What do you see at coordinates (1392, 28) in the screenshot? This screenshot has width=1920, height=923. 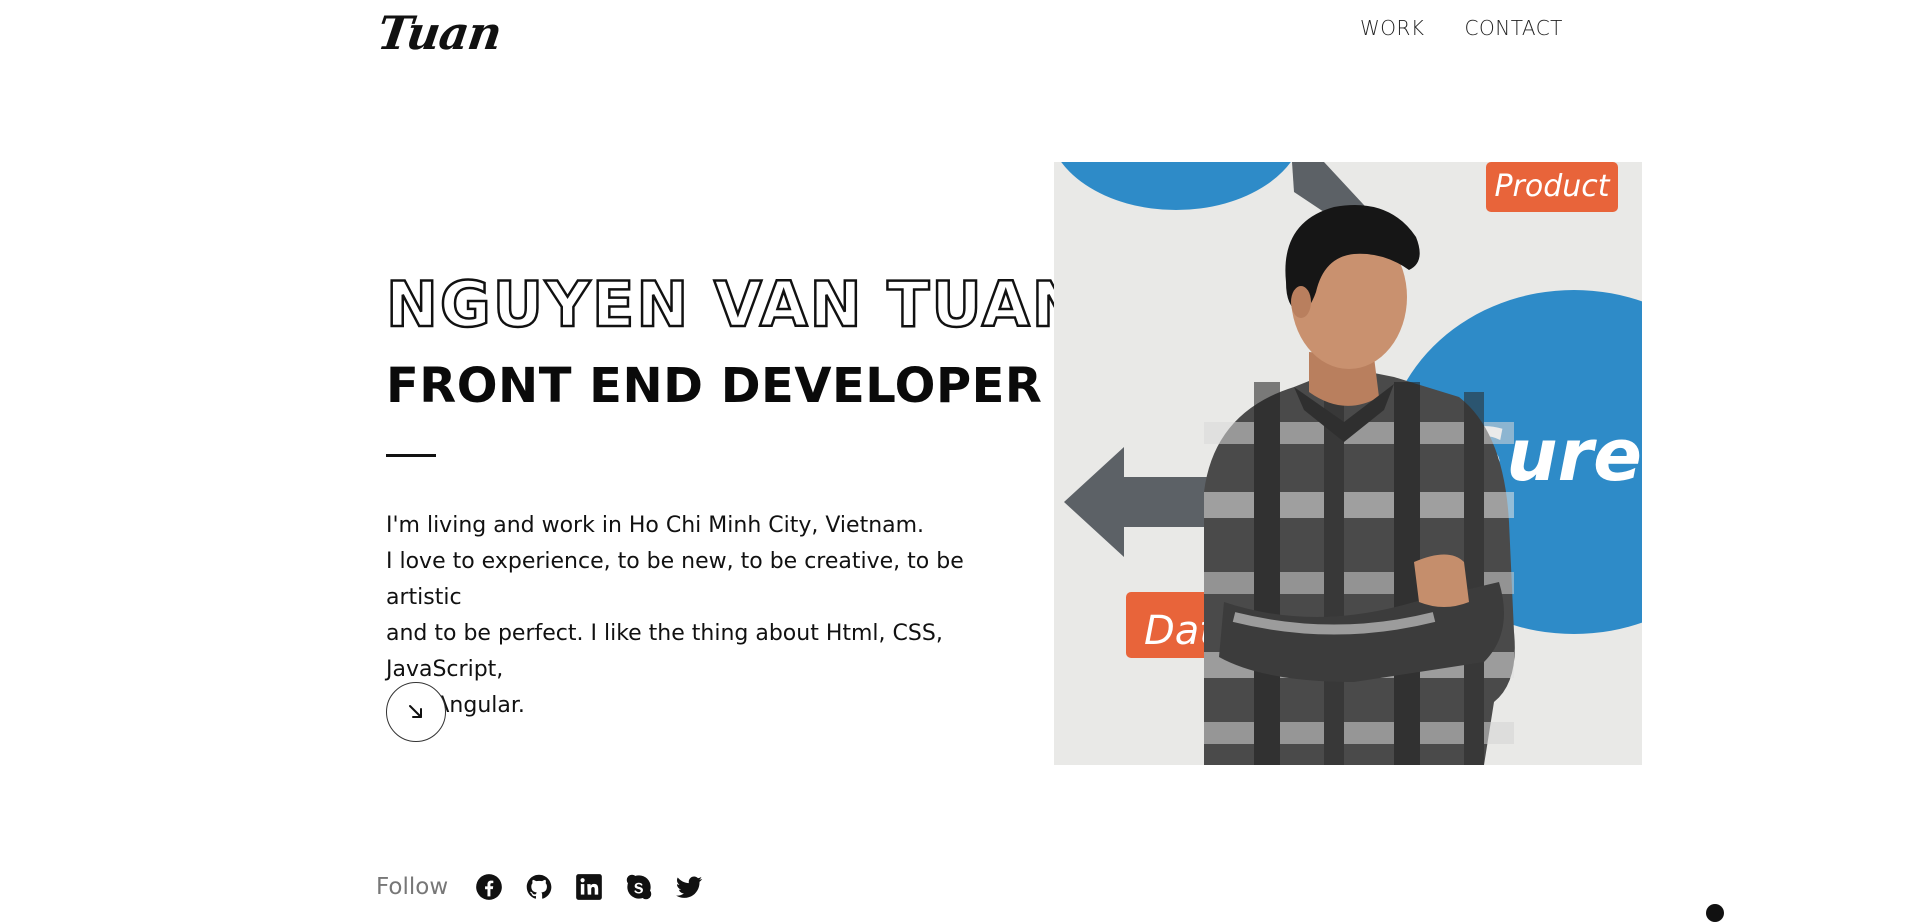 I see `nav-work-link: WORK` at bounding box center [1392, 28].